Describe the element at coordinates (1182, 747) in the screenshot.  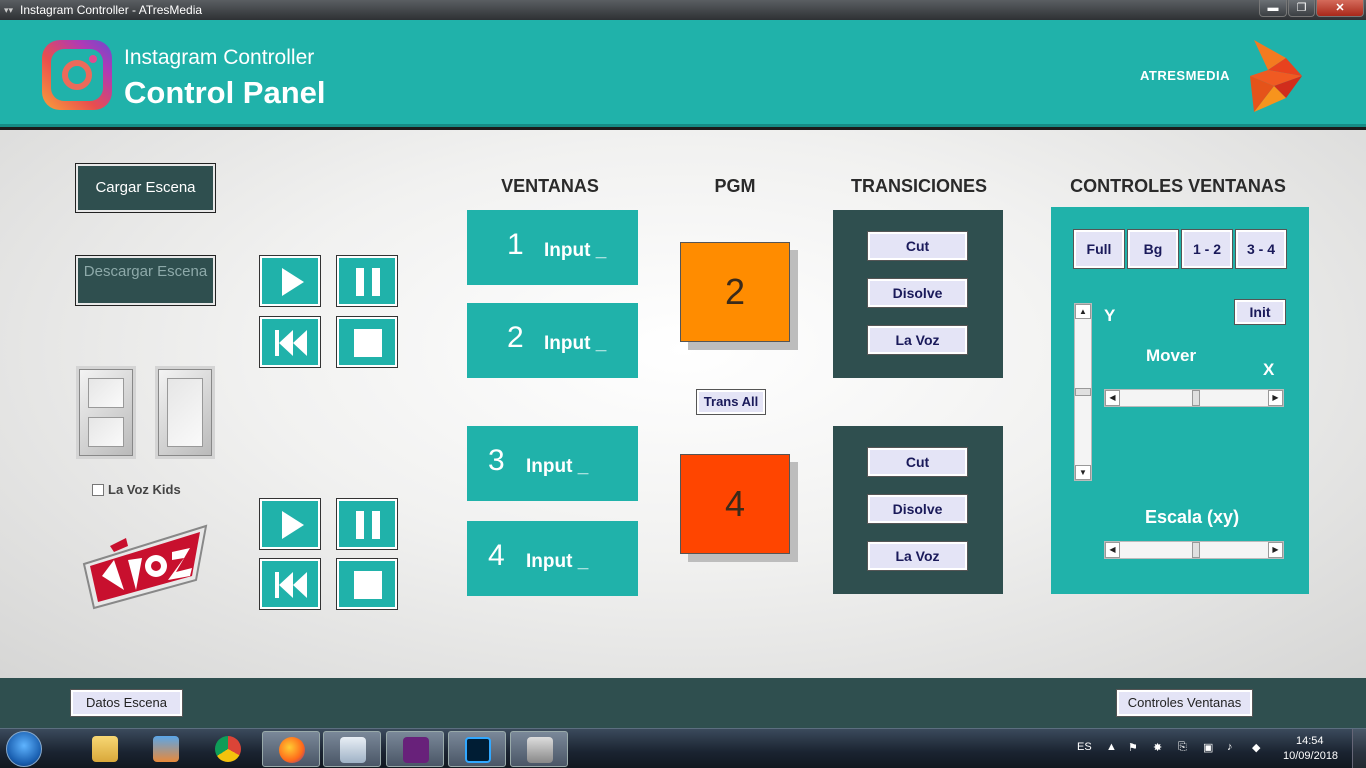
I see `usb-icon: ⎘` at that location.